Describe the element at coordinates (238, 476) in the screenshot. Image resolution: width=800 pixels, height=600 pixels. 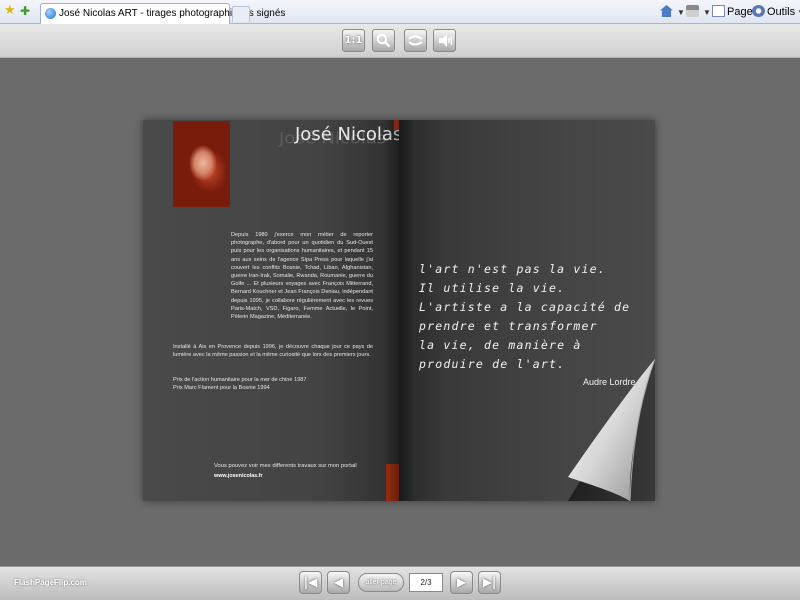
I see `website-link: www.josenicolas.fr` at that location.